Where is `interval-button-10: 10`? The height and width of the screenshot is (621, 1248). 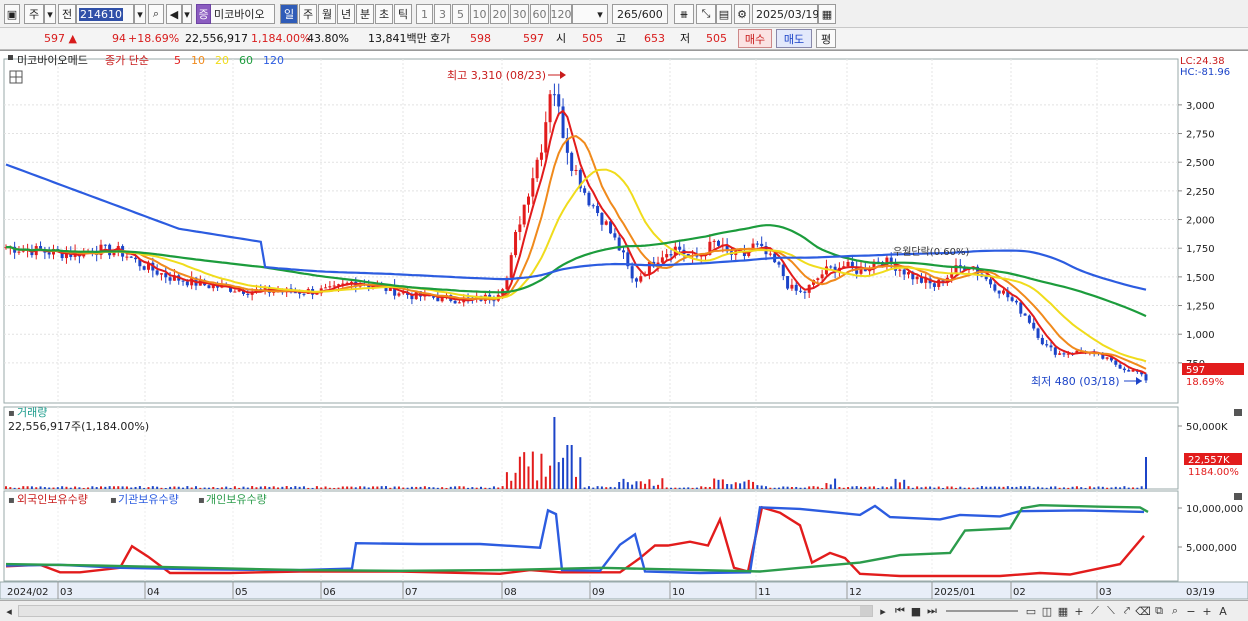 interval-button-10: 10 is located at coordinates (479, 14).